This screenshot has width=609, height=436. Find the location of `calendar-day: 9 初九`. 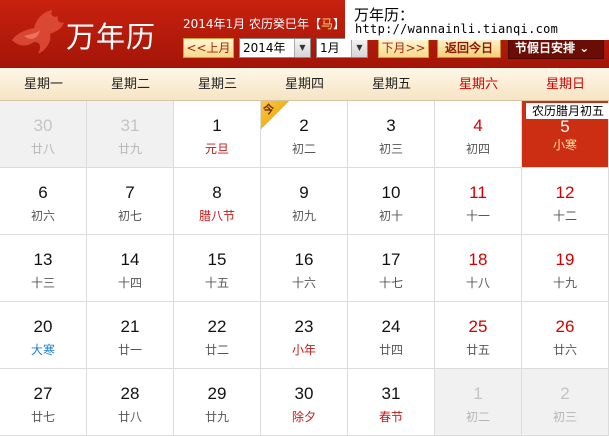

calendar-day: 9 初九 is located at coordinates (304, 201).